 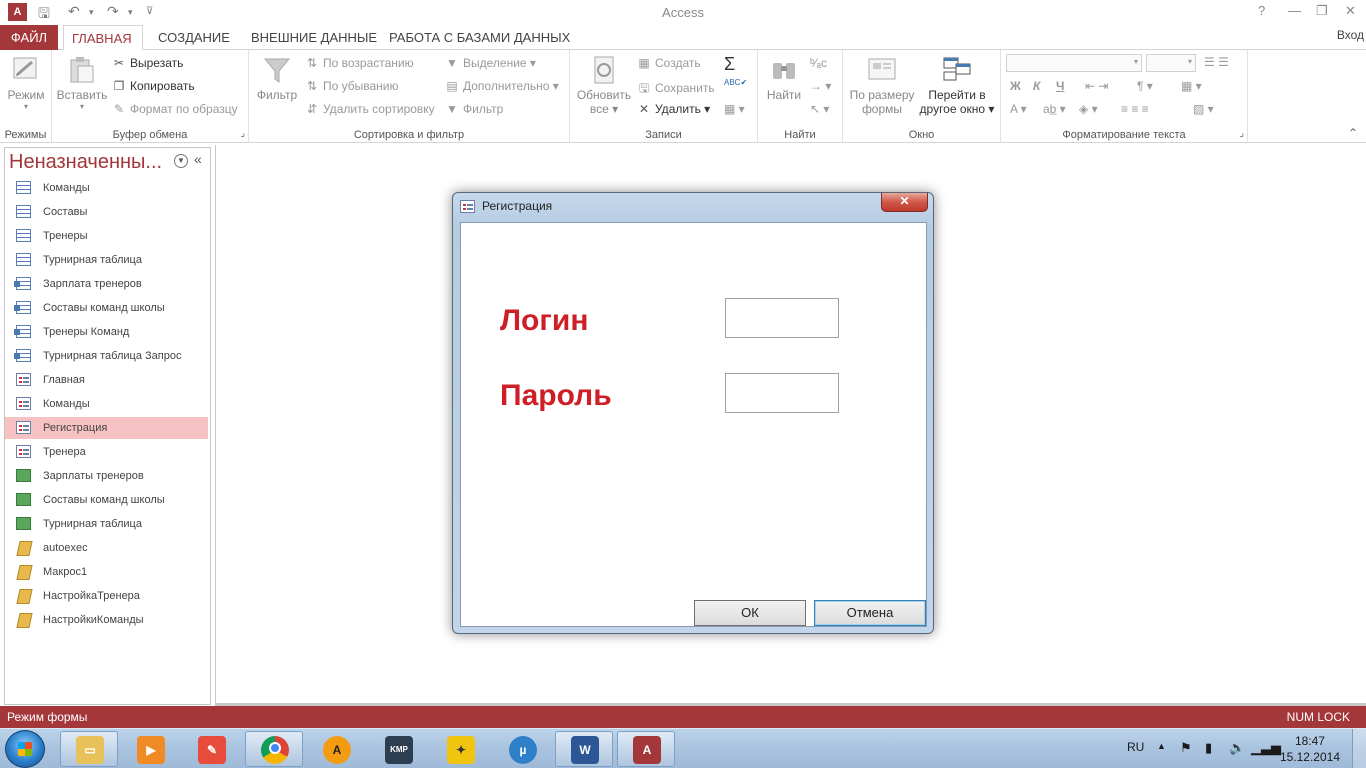 What do you see at coordinates (734, 109) in the screenshot?
I see `more-records-button: ▦ ▾` at bounding box center [734, 109].